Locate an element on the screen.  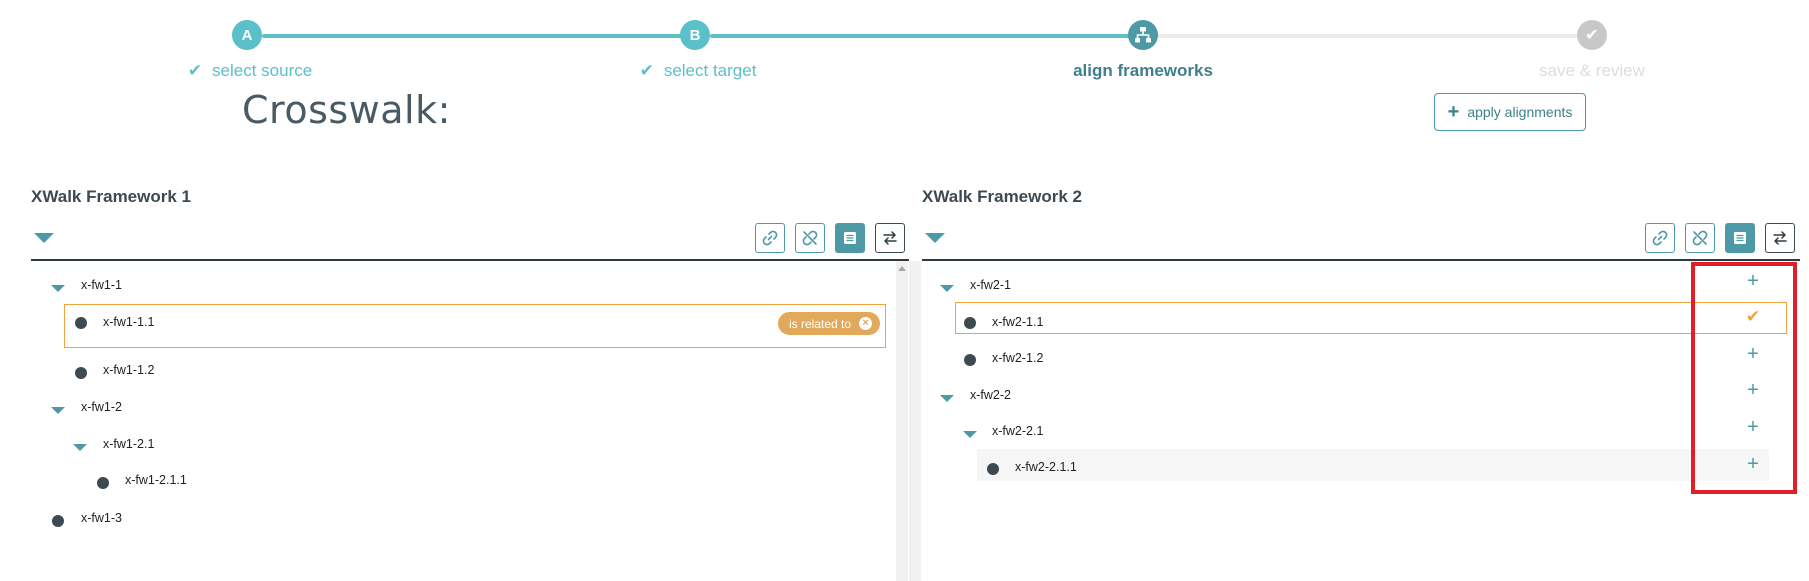
hierarchy-icon is located at coordinates (1143, 35).